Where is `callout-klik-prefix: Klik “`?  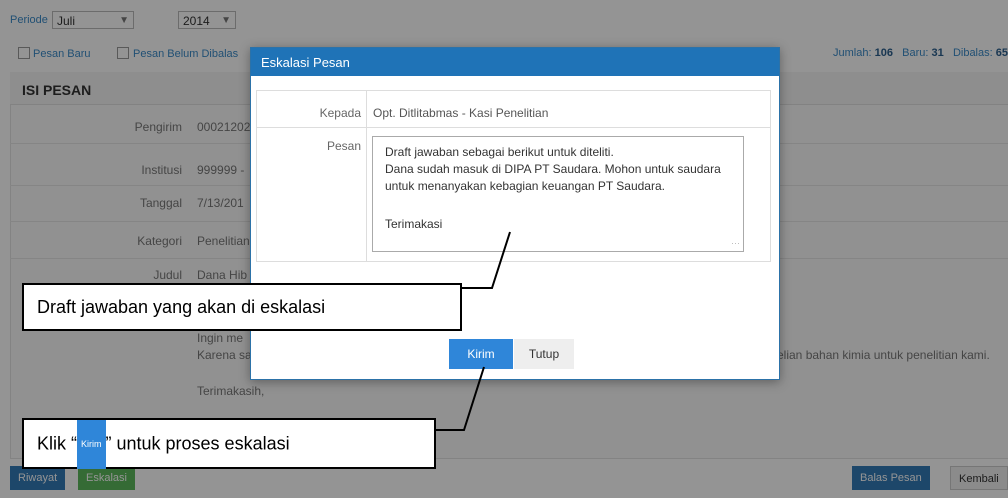
callout-klik-prefix: Klik “ is located at coordinates (57, 443).